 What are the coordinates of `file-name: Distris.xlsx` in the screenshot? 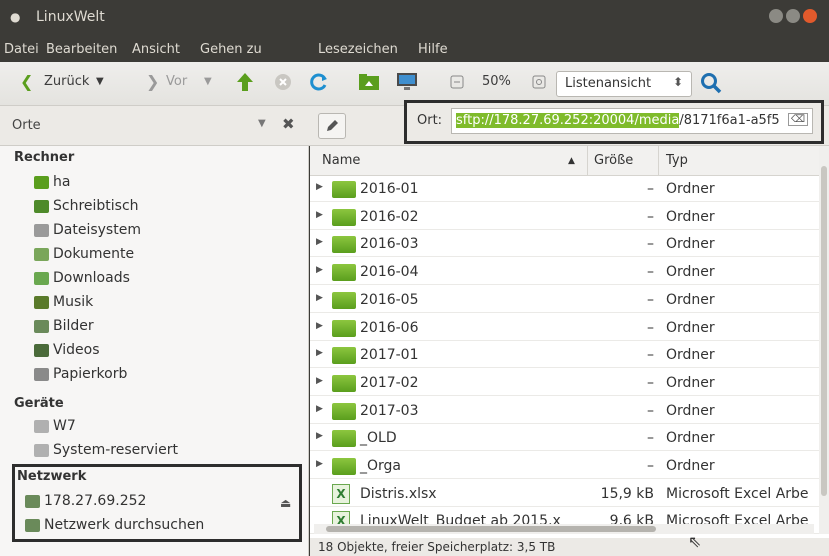 It's located at (398, 493).